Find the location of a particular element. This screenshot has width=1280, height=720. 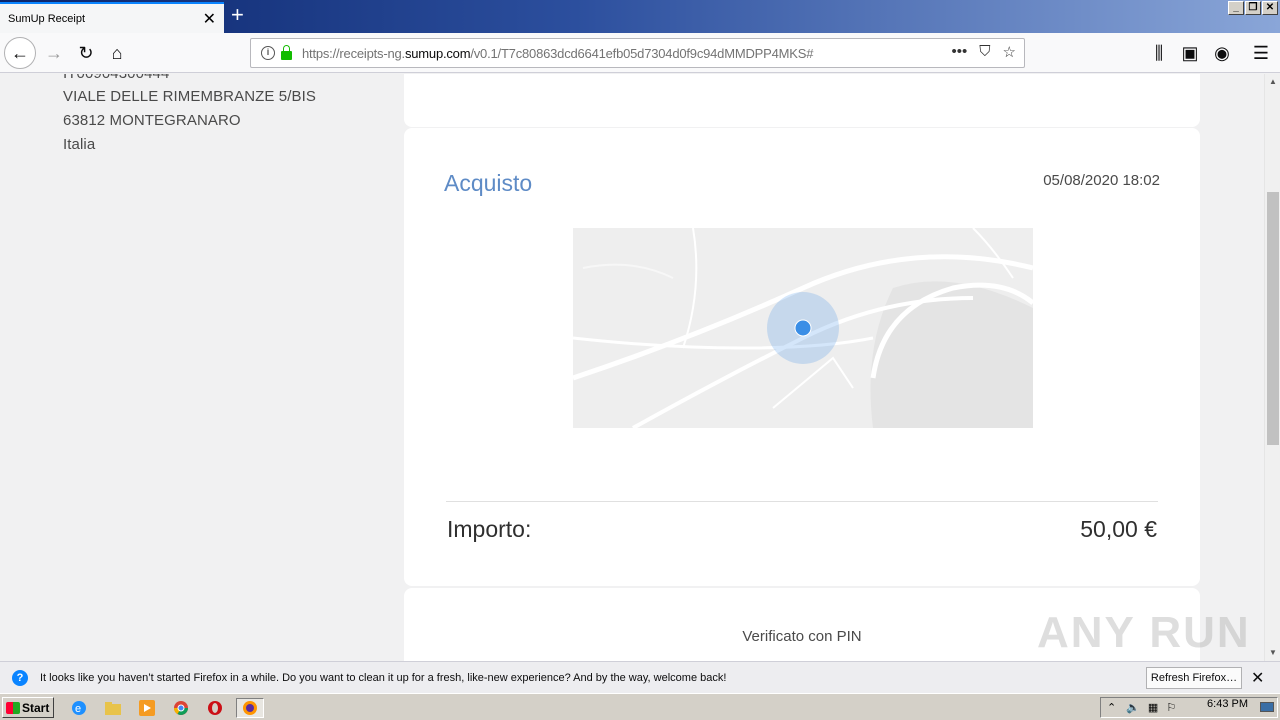

ie-icon: e is located at coordinates (79, 708).